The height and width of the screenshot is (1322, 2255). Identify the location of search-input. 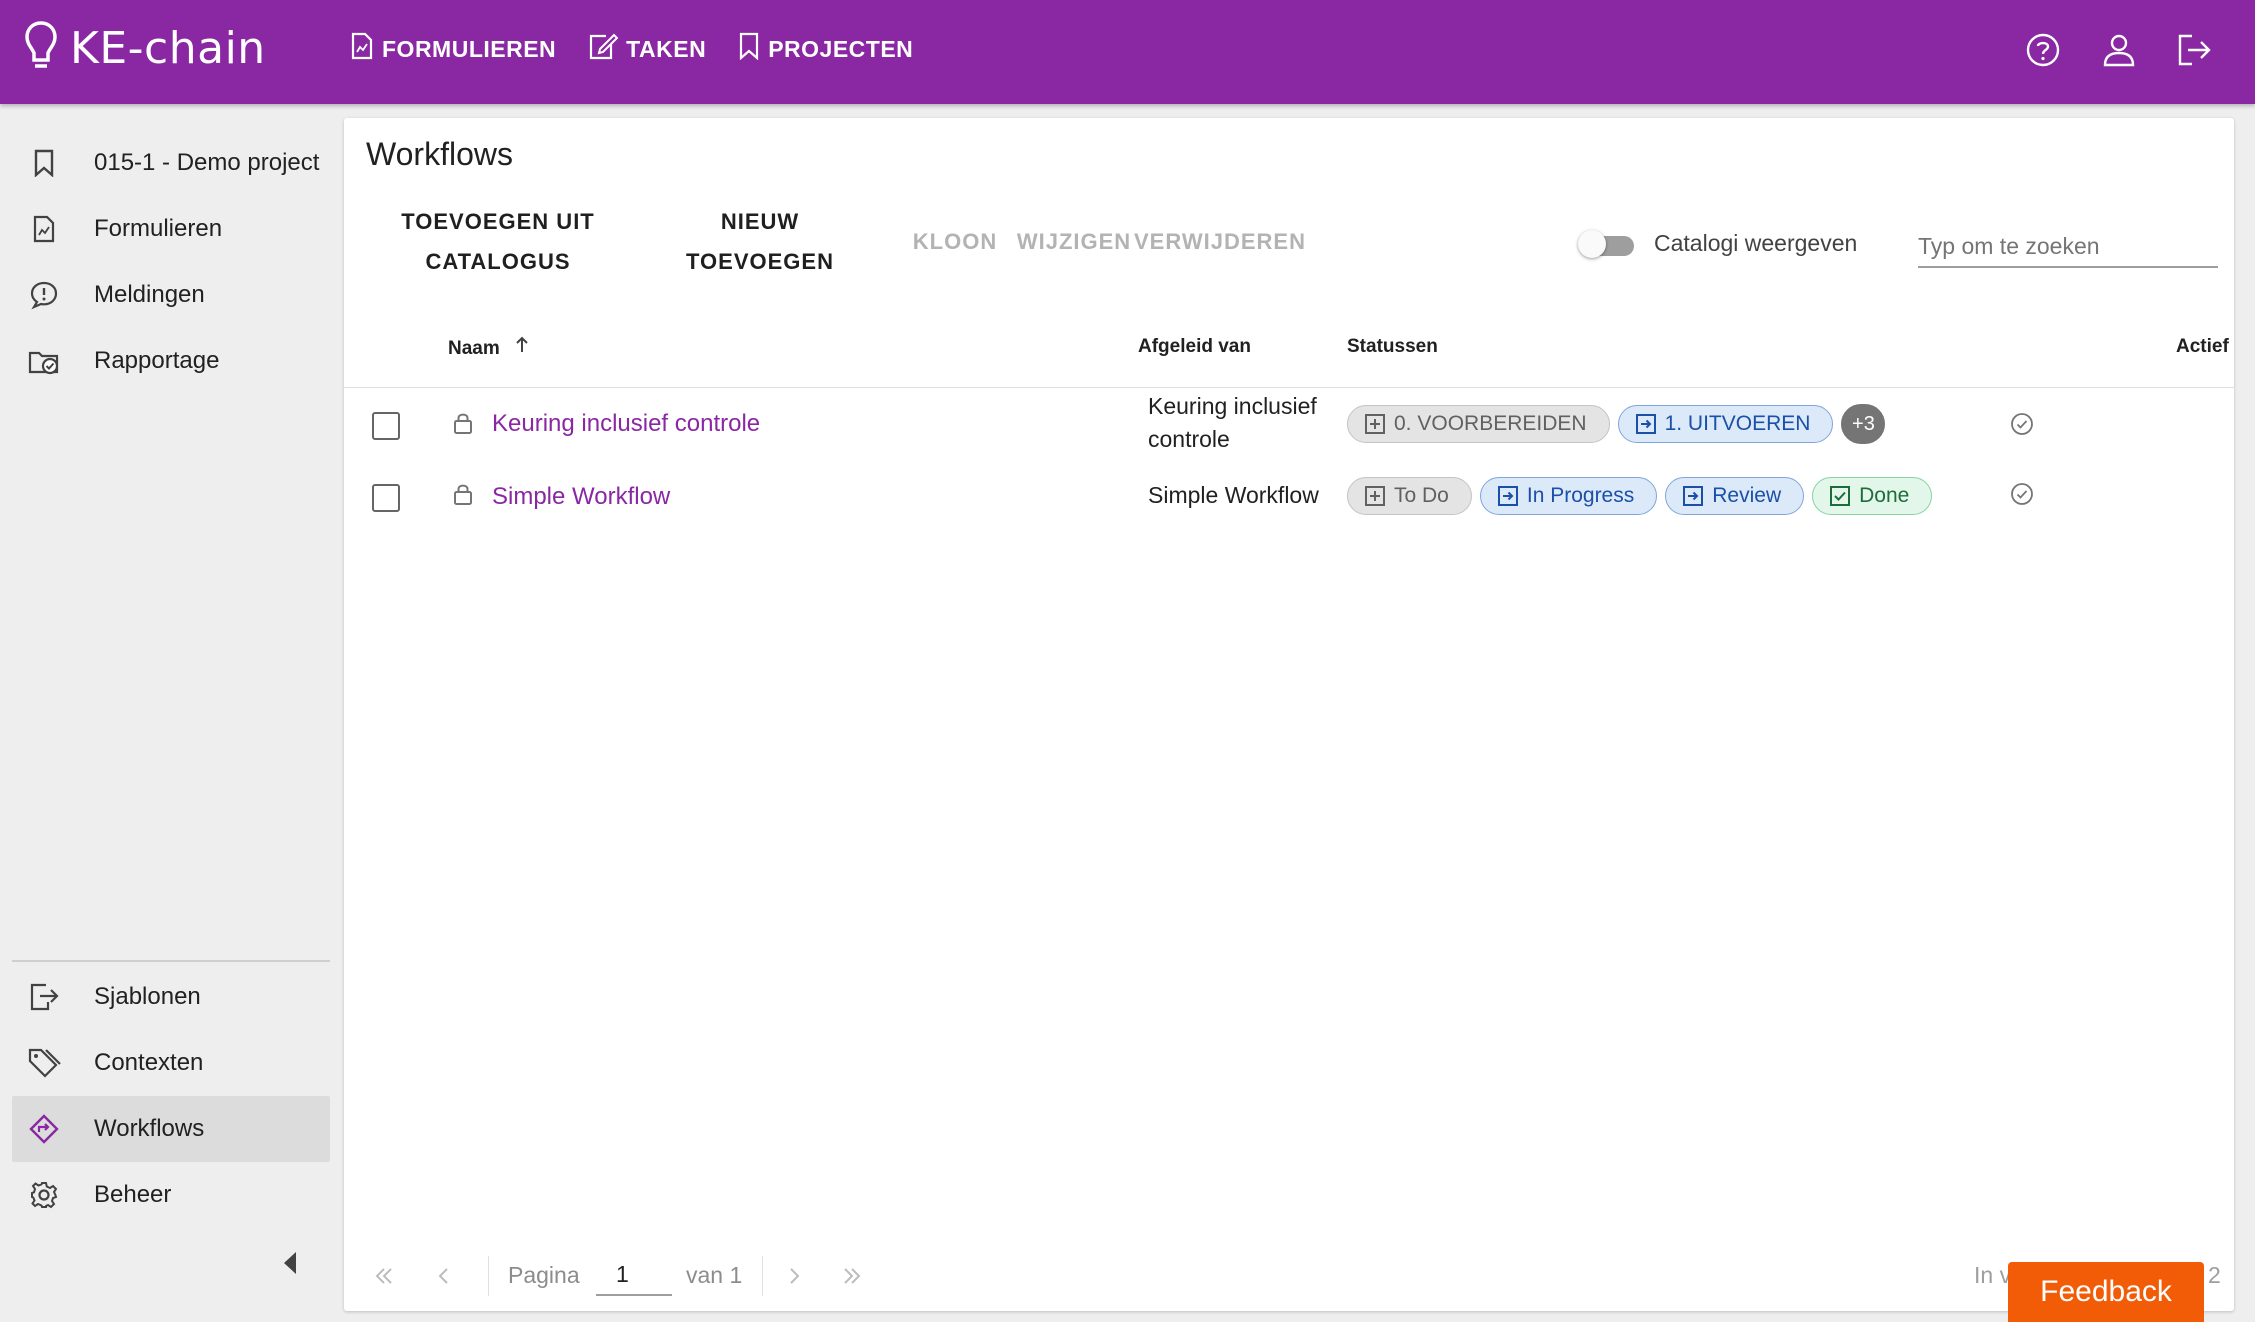
(2068, 247).